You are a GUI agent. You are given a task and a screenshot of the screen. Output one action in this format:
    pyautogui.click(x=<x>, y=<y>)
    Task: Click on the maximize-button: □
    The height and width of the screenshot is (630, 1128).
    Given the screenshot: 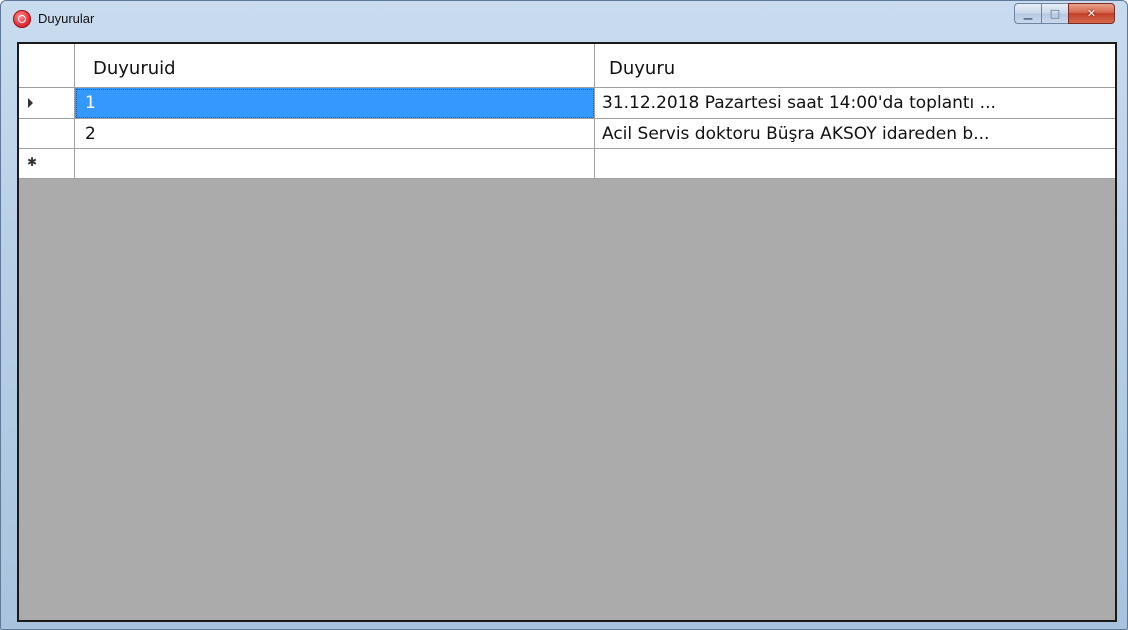 What is the action you would take?
    pyautogui.click(x=1054, y=13)
    